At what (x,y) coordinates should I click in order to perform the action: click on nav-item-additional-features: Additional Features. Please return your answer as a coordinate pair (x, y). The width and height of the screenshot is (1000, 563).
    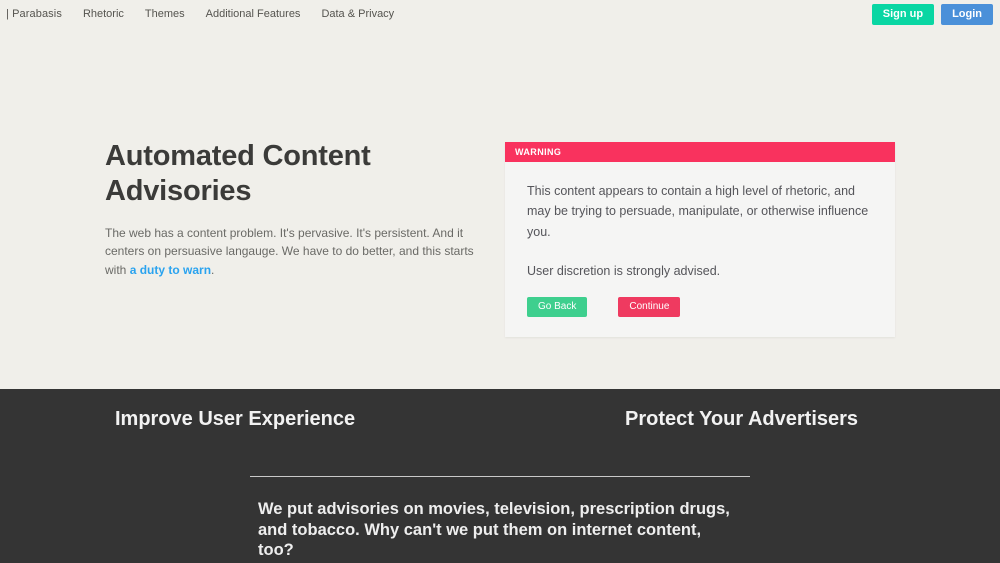
    Looking at the image, I should click on (253, 14).